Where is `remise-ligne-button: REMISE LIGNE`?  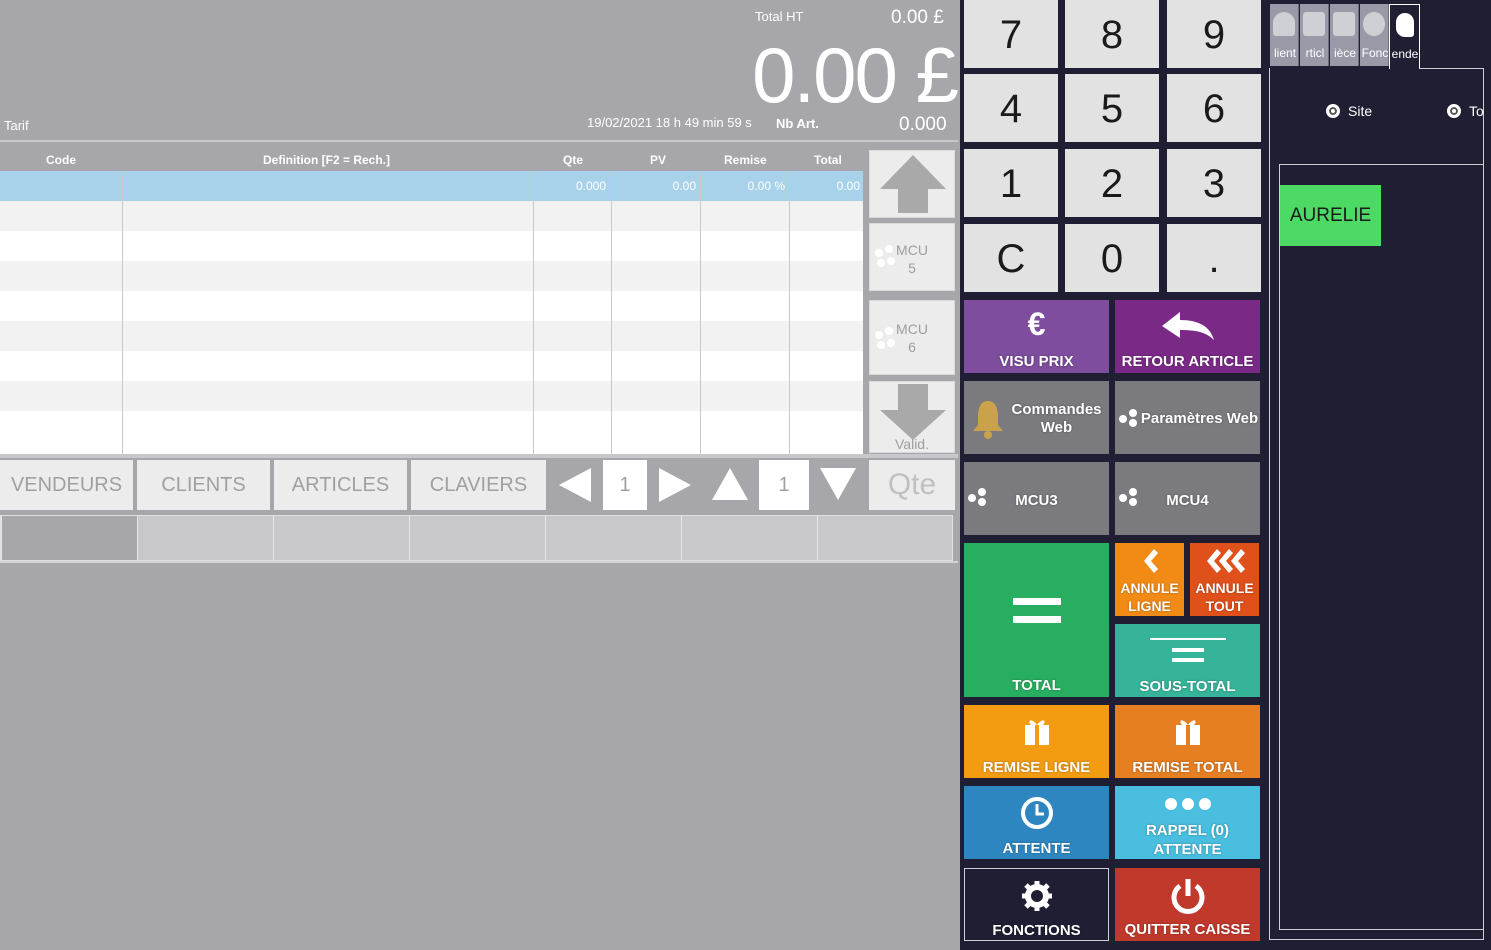 remise-ligne-button: REMISE LIGNE is located at coordinates (1036, 741).